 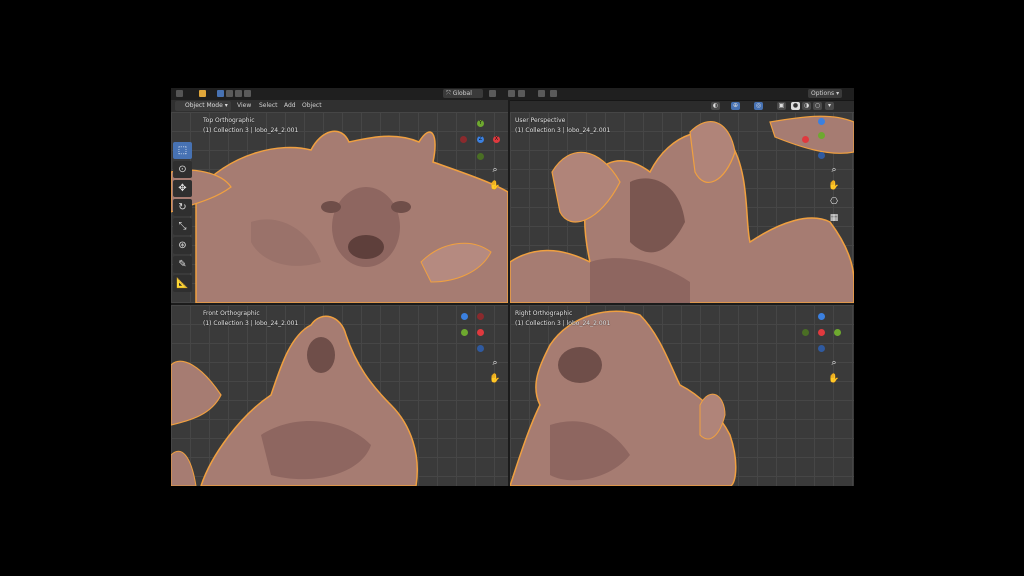 What do you see at coordinates (182, 169) in the screenshot?
I see `cursor-icon: ⊙` at bounding box center [182, 169].